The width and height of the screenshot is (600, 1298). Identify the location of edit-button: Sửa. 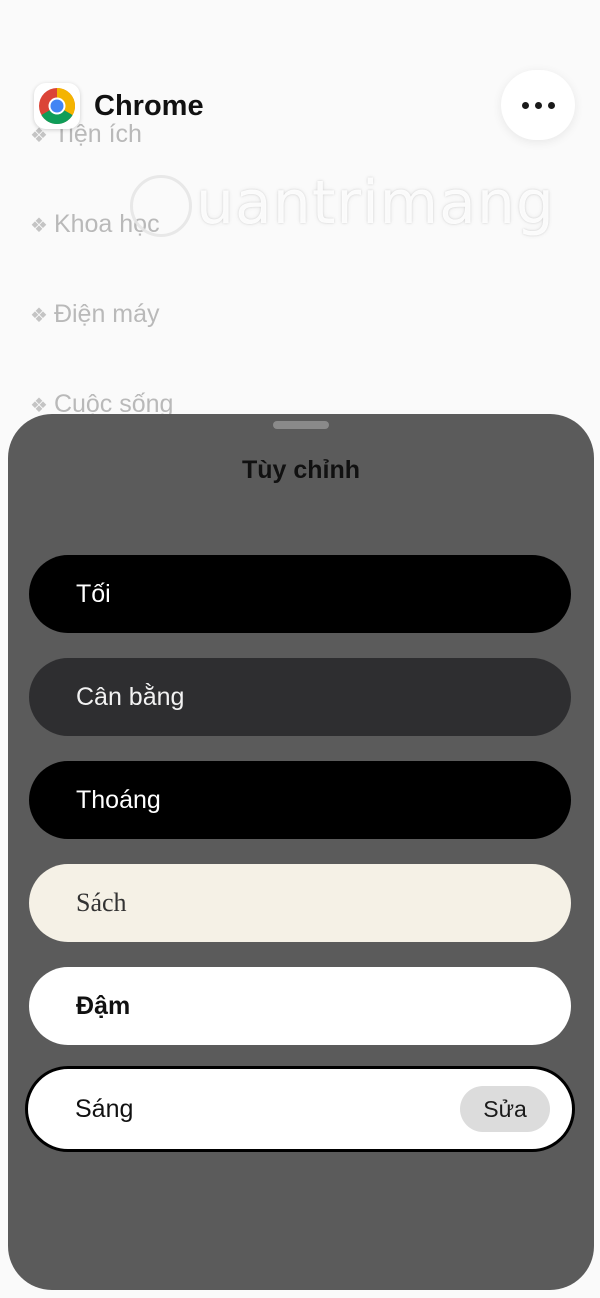
(505, 1109).